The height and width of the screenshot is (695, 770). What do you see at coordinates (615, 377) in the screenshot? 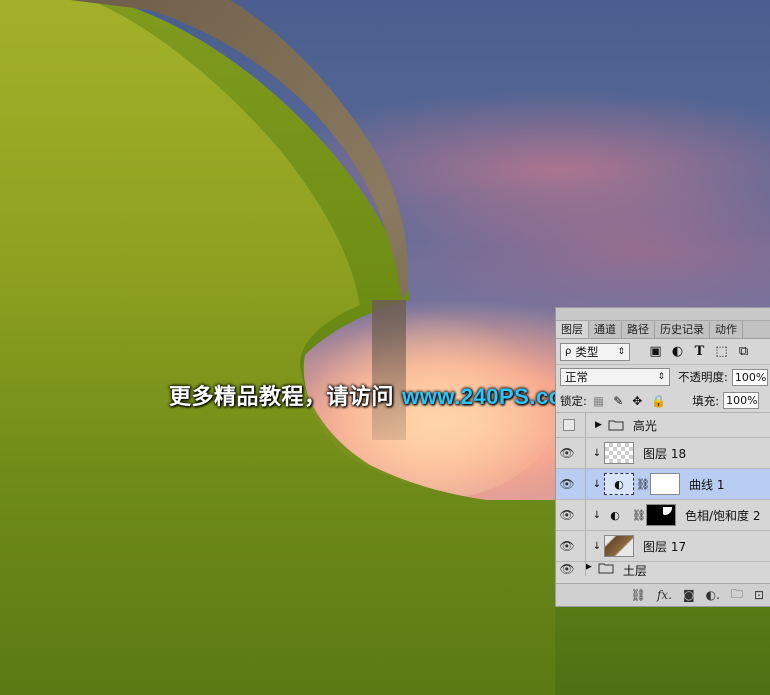
I see `blend-mode-select: 正常 ⇕` at bounding box center [615, 377].